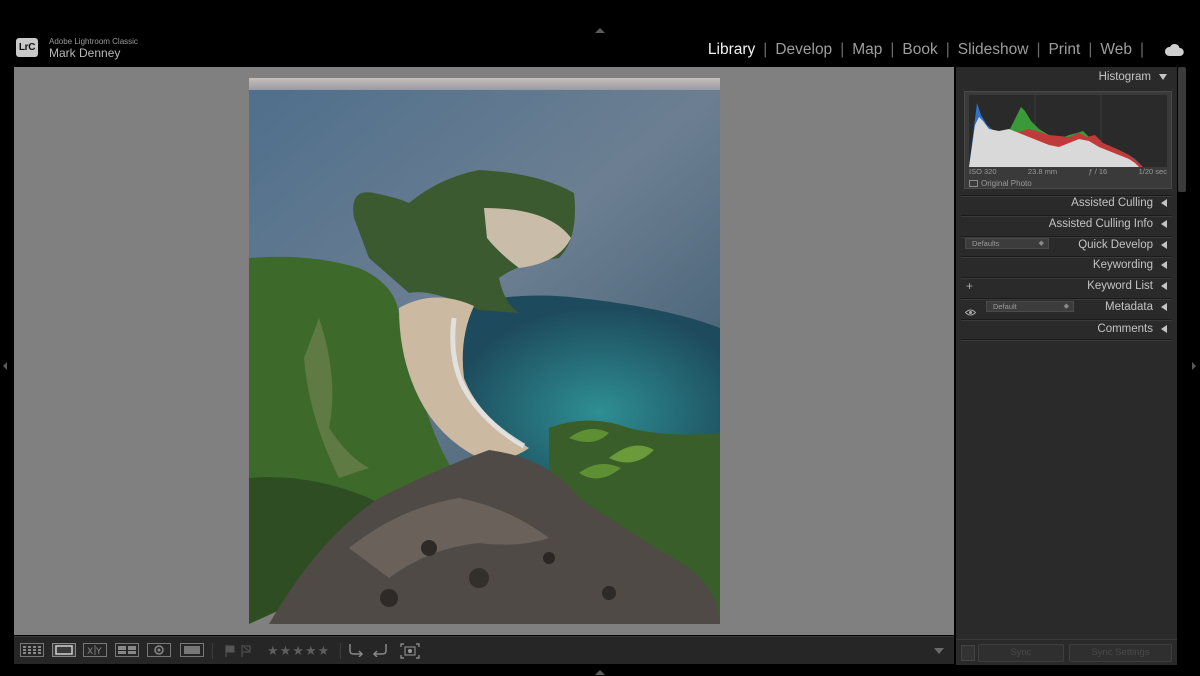  What do you see at coordinates (1068, 171) in the screenshot?
I see `exif-info: ISO 320 23.8 mm ƒ / 16 1/20 sec` at bounding box center [1068, 171].